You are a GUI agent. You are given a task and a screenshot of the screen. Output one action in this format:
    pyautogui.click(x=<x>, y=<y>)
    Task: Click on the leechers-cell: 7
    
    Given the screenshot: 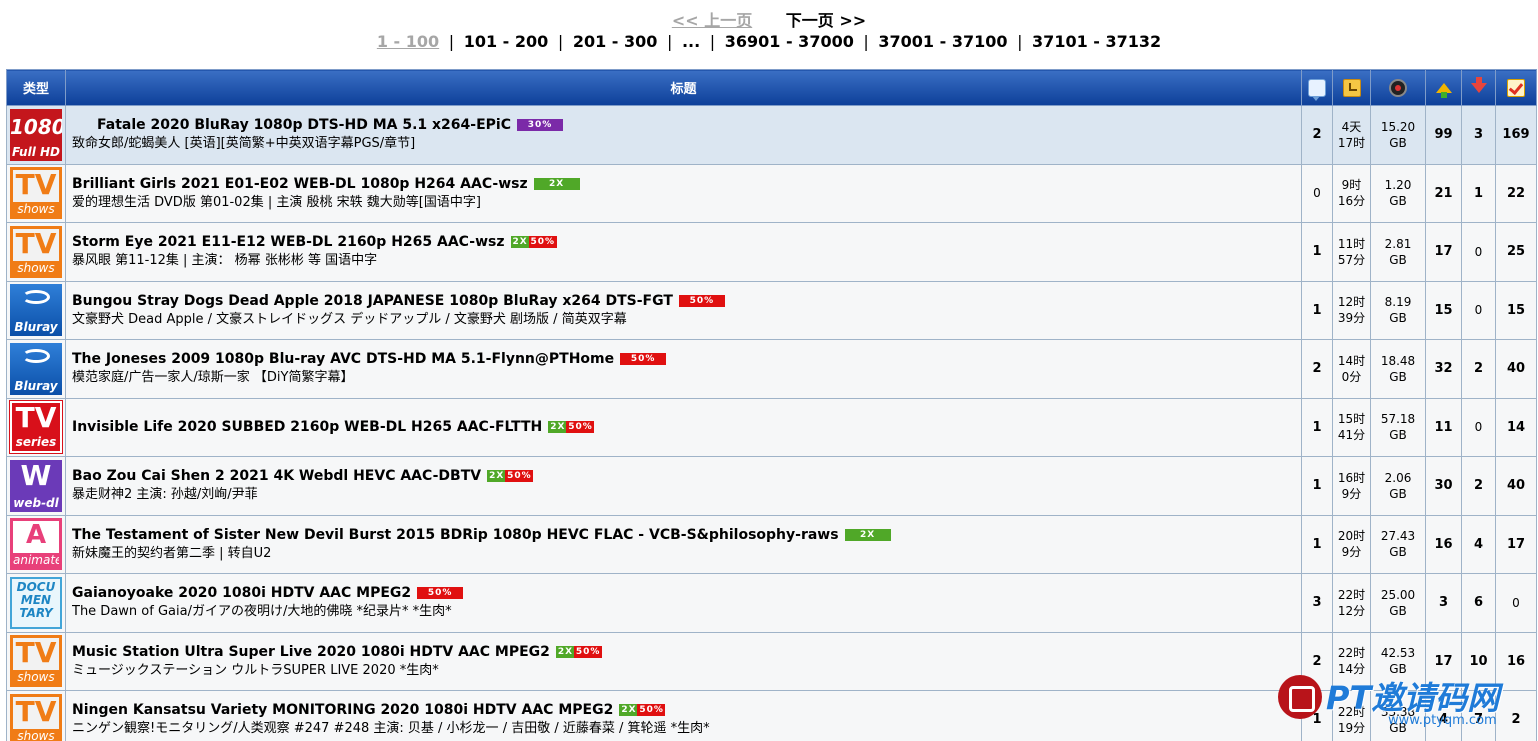 What is the action you would take?
    pyautogui.click(x=1478, y=715)
    